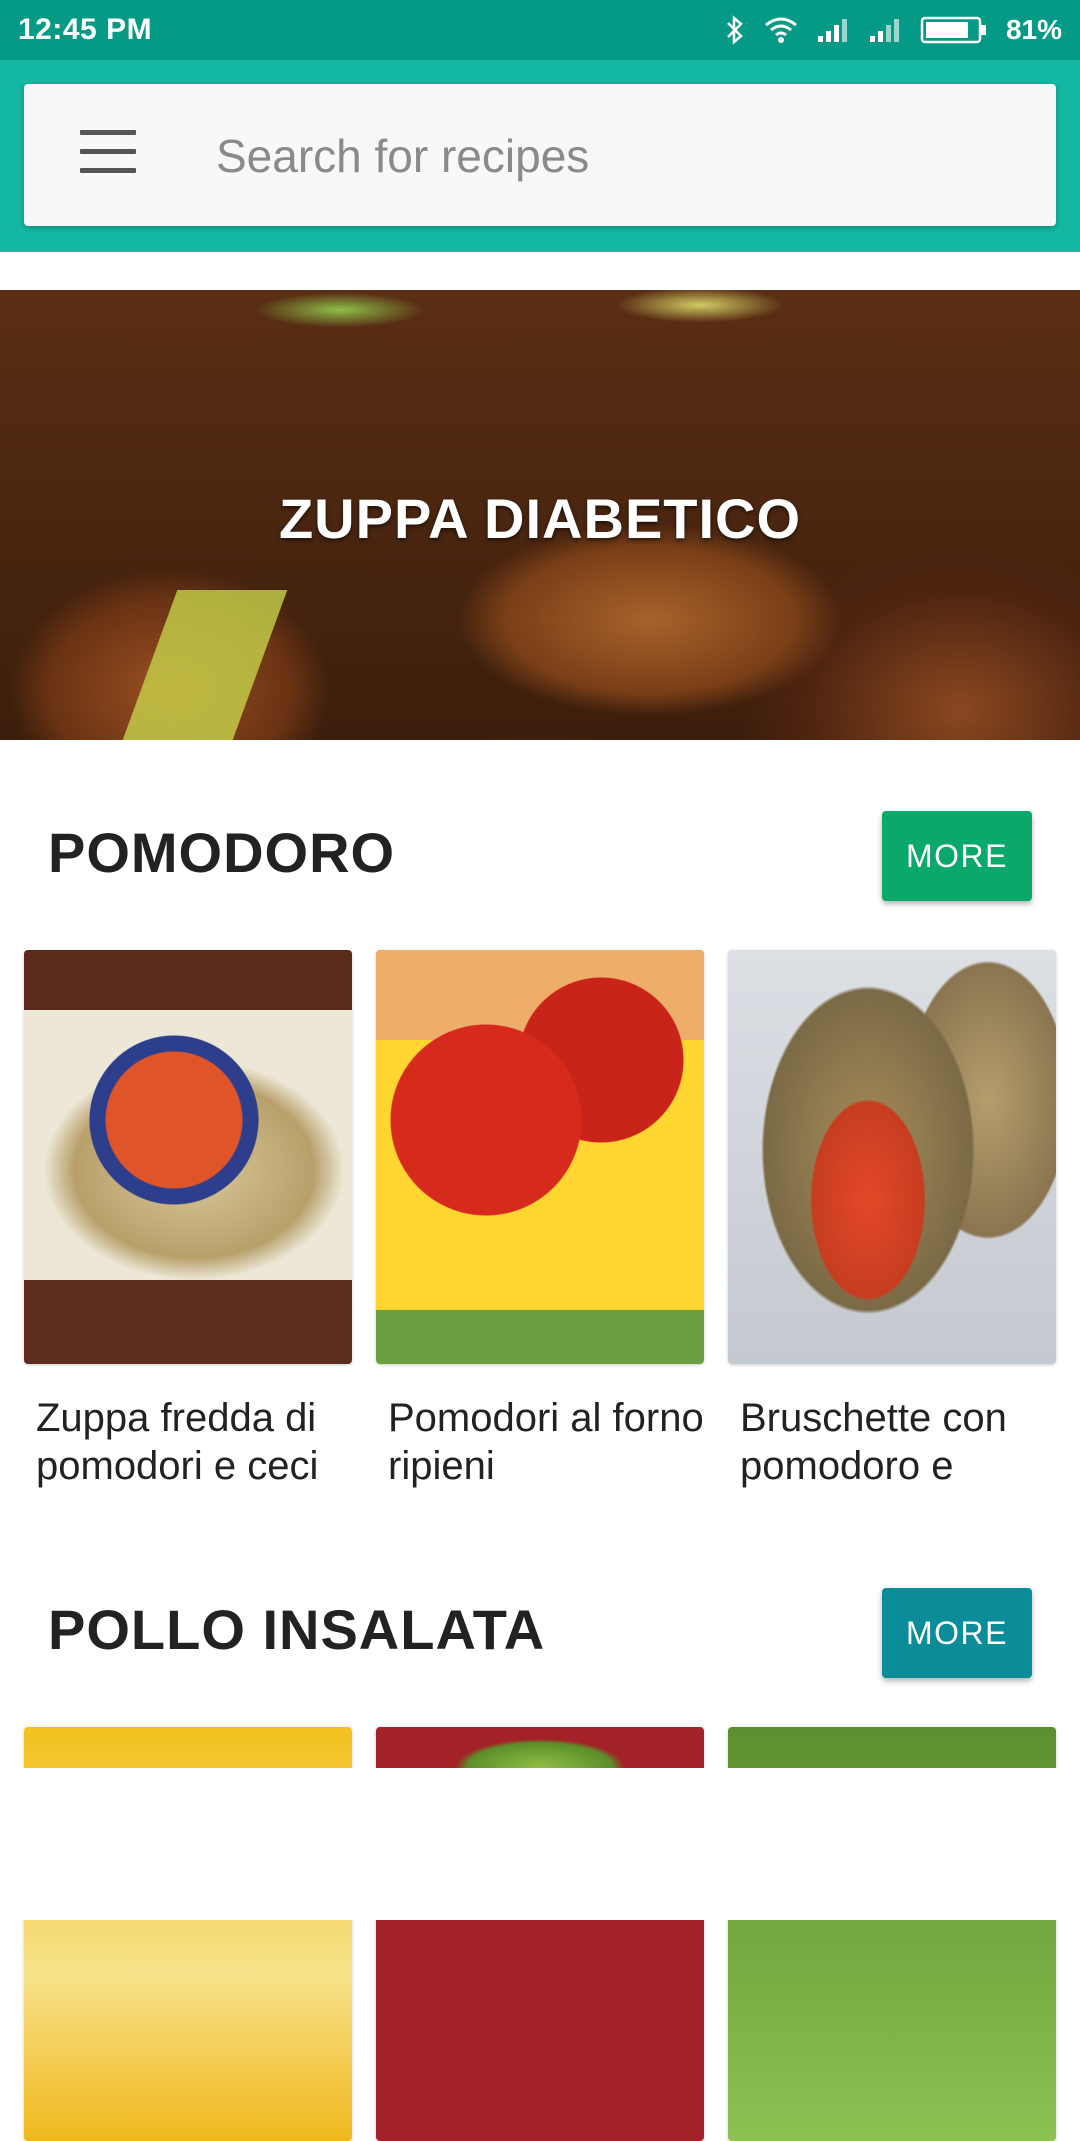  I want to click on recipe-card: Pomodori al forno ripieni, so click(540, 1220).